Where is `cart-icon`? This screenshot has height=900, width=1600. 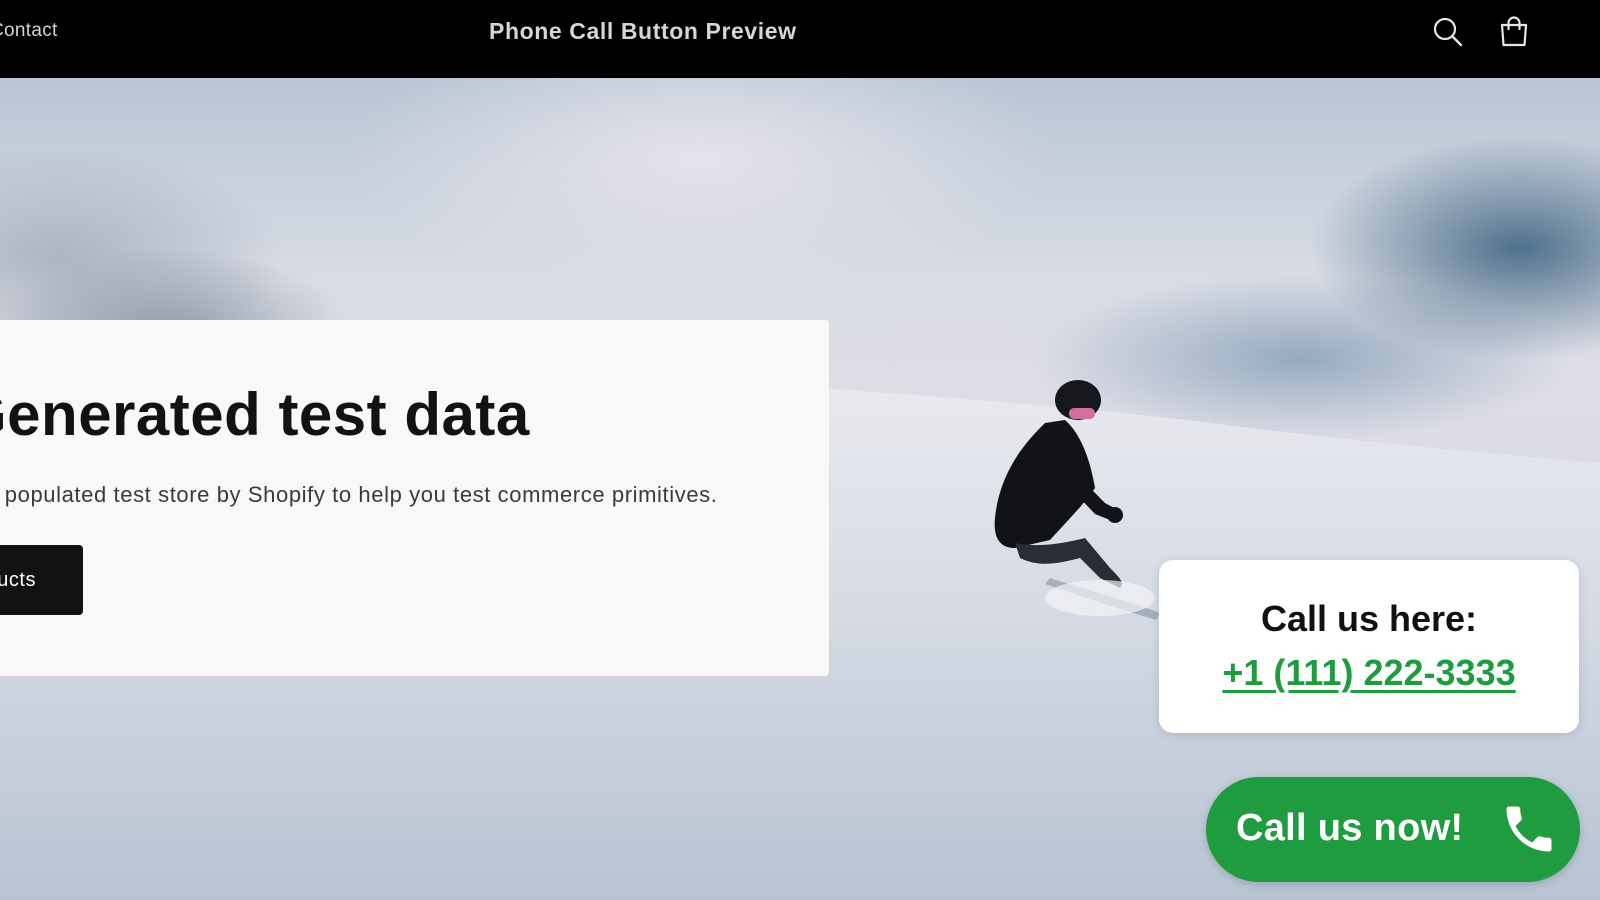
cart-icon is located at coordinates (1514, 31).